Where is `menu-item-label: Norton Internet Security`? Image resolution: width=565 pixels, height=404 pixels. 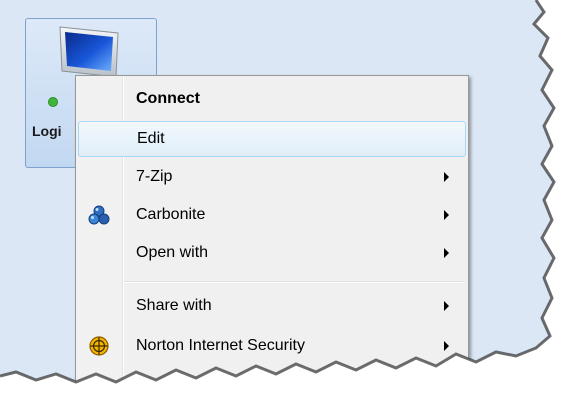 menu-item-label: Norton Internet Security is located at coordinates (220, 345).